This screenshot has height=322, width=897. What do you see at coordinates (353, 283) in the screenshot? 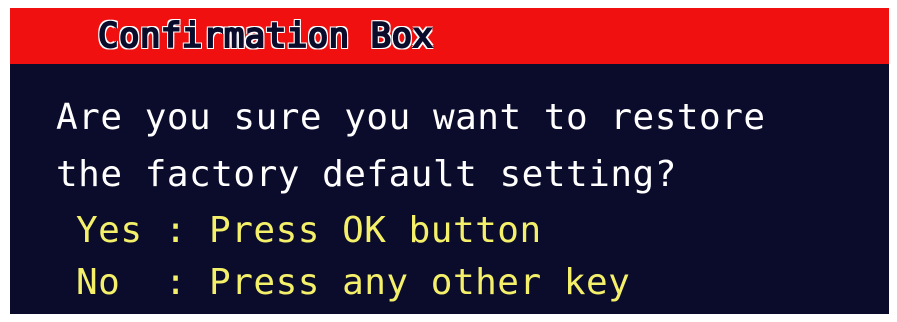
I see `no-option: No : Press any other key` at bounding box center [353, 283].